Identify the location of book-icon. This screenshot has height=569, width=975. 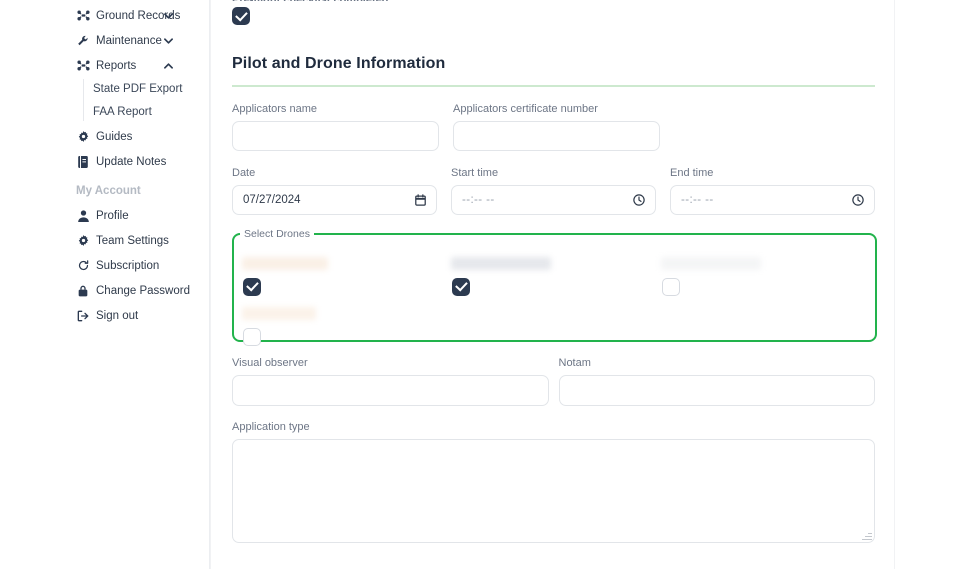
(83, 161).